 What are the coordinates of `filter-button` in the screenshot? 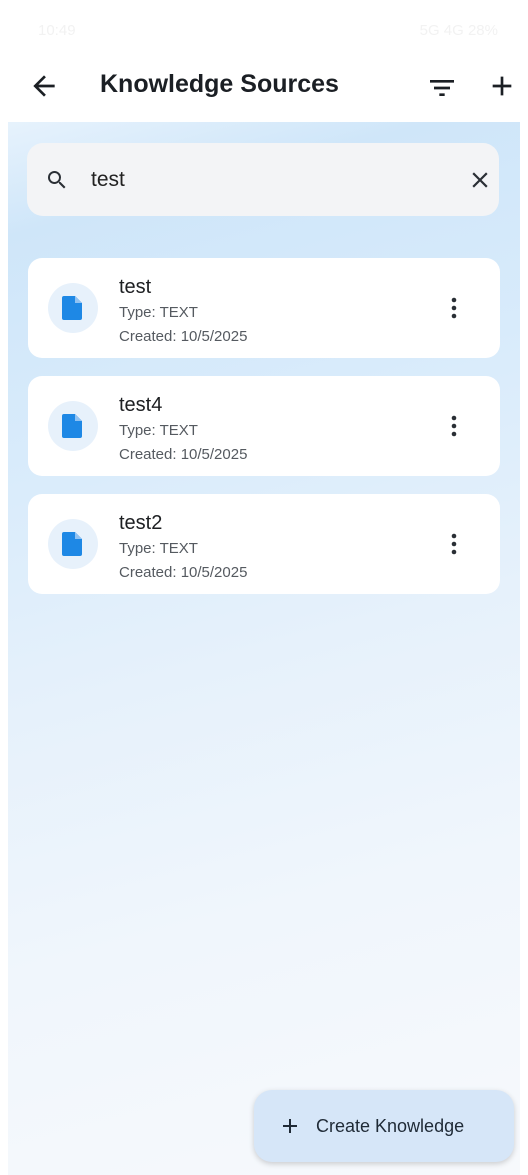 It's located at (442, 88).